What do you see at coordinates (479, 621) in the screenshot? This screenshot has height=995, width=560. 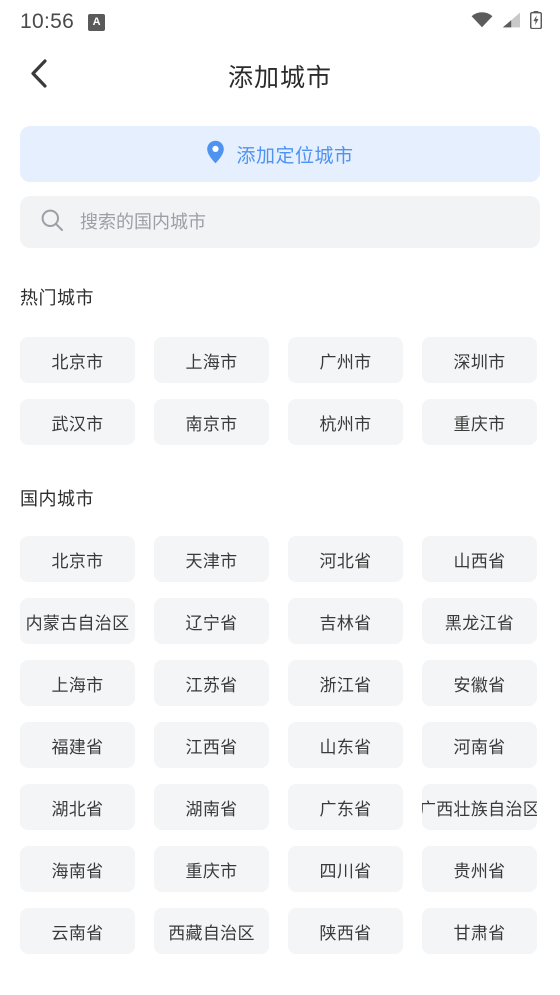 I see `city-chip: 黑龙江省` at bounding box center [479, 621].